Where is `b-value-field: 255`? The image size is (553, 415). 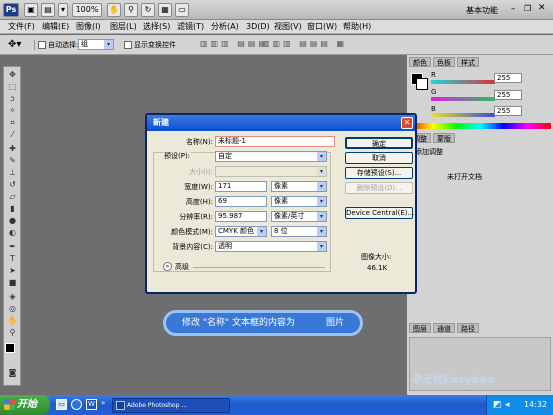 b-value-field: 255 is located at coordinates (508, 111).